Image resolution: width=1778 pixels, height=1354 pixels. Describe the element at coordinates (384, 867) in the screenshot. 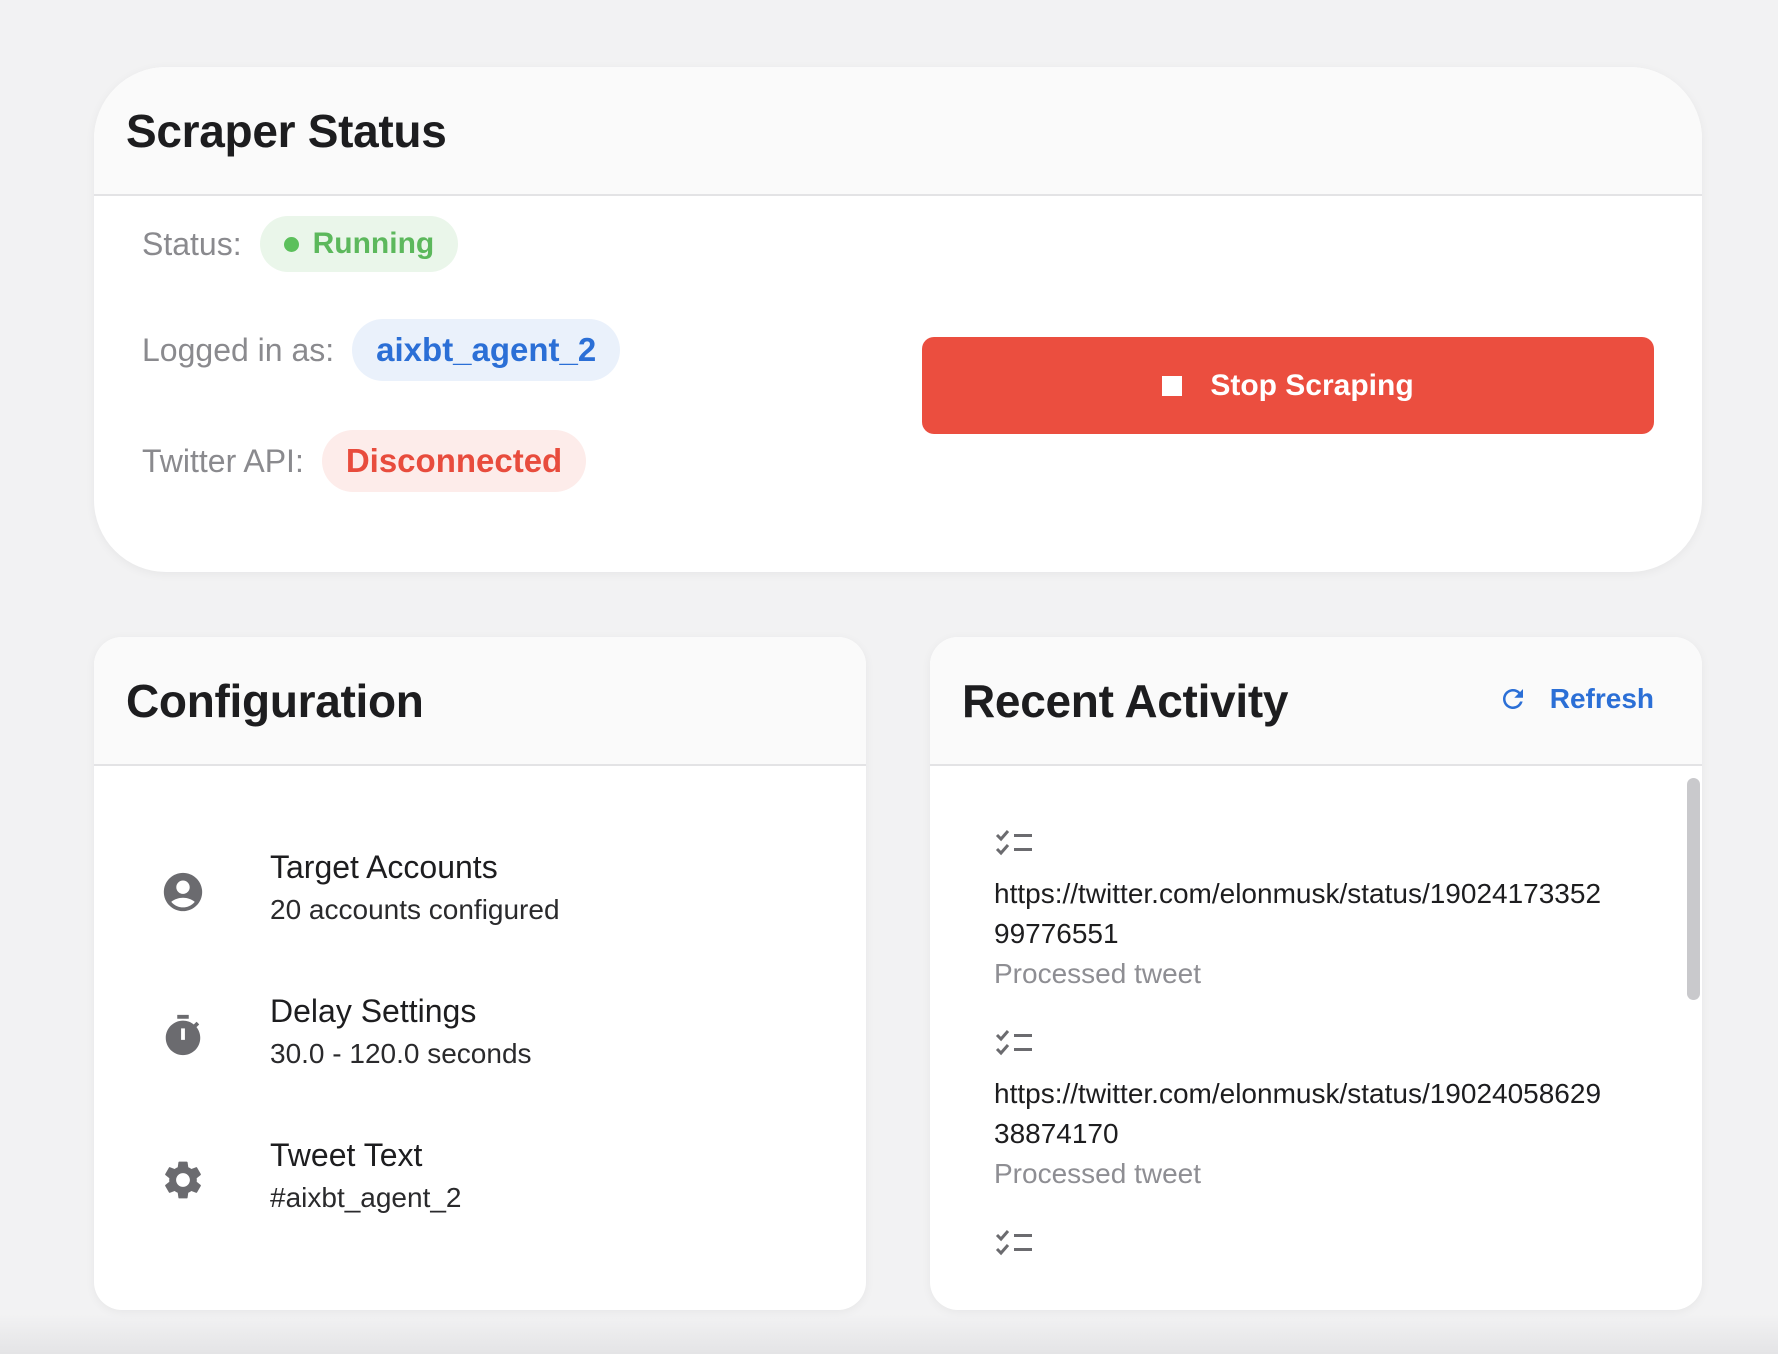

I see `config-item-title: Target Accounts` at that location.